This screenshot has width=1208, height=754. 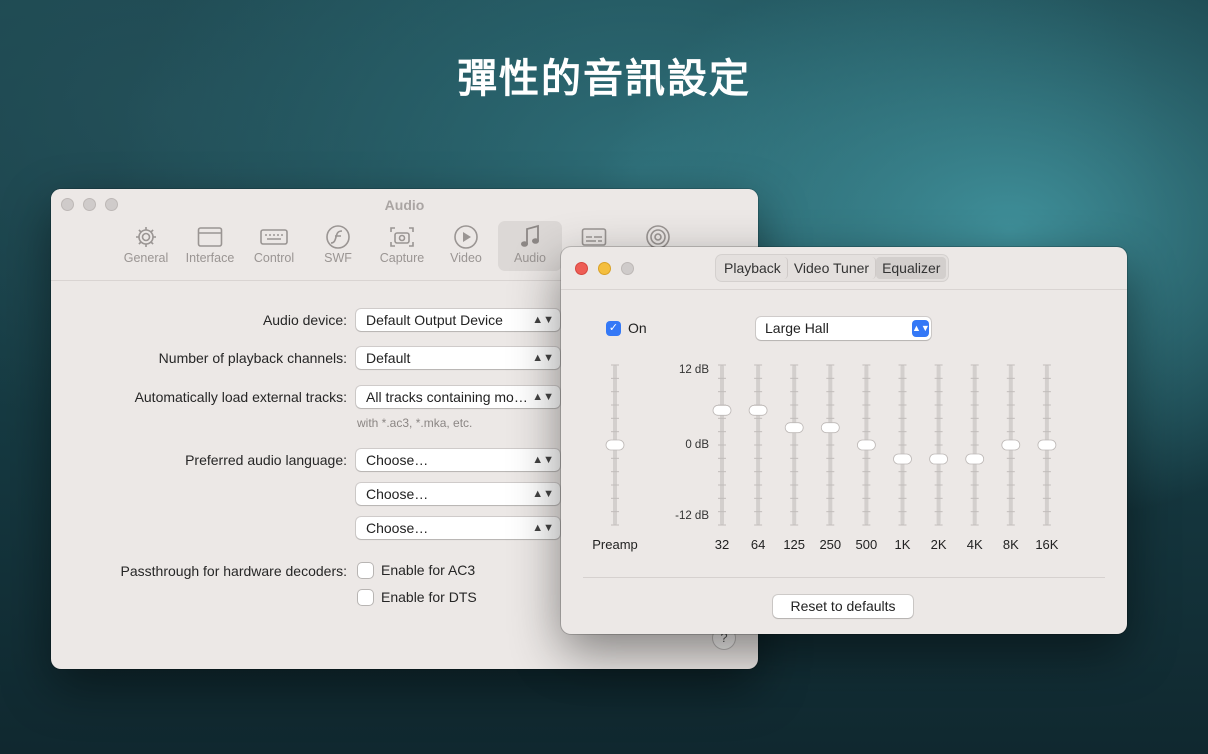 I want to click on passthrough-label: Passthrough for hardware decoders:, so click(x=233, y=571).